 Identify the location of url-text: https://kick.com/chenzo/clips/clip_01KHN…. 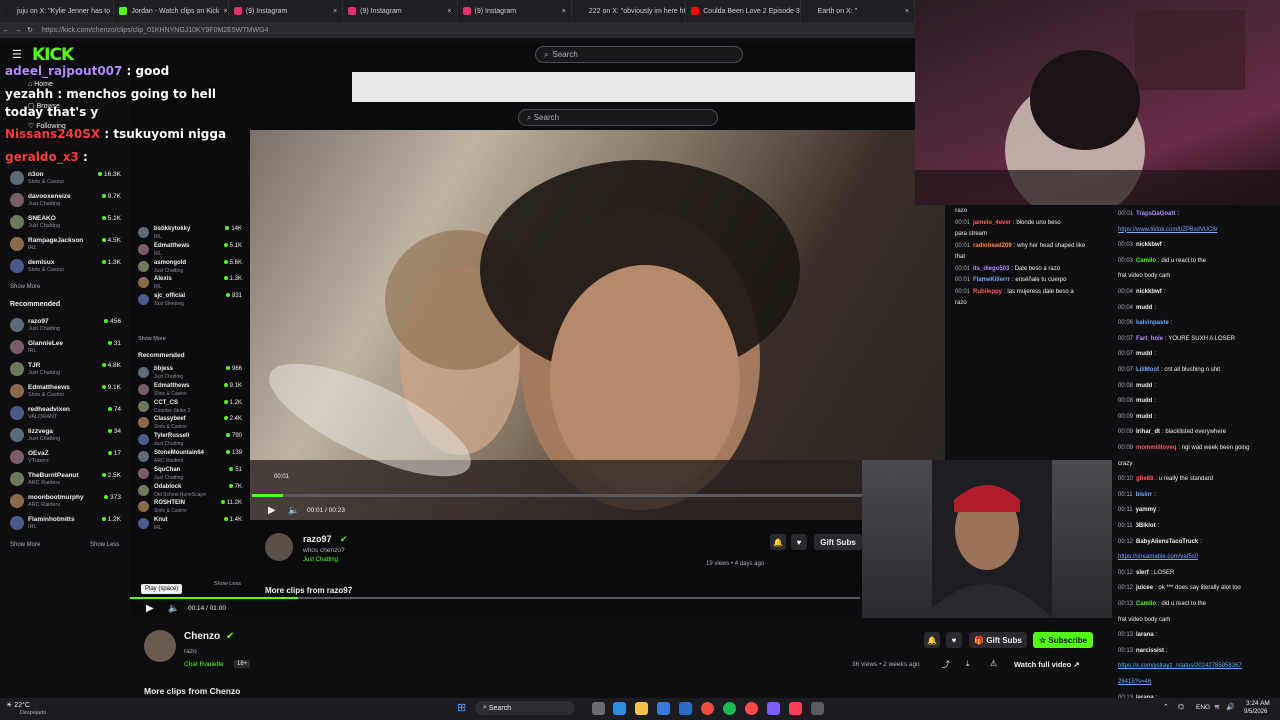
(155, 30).